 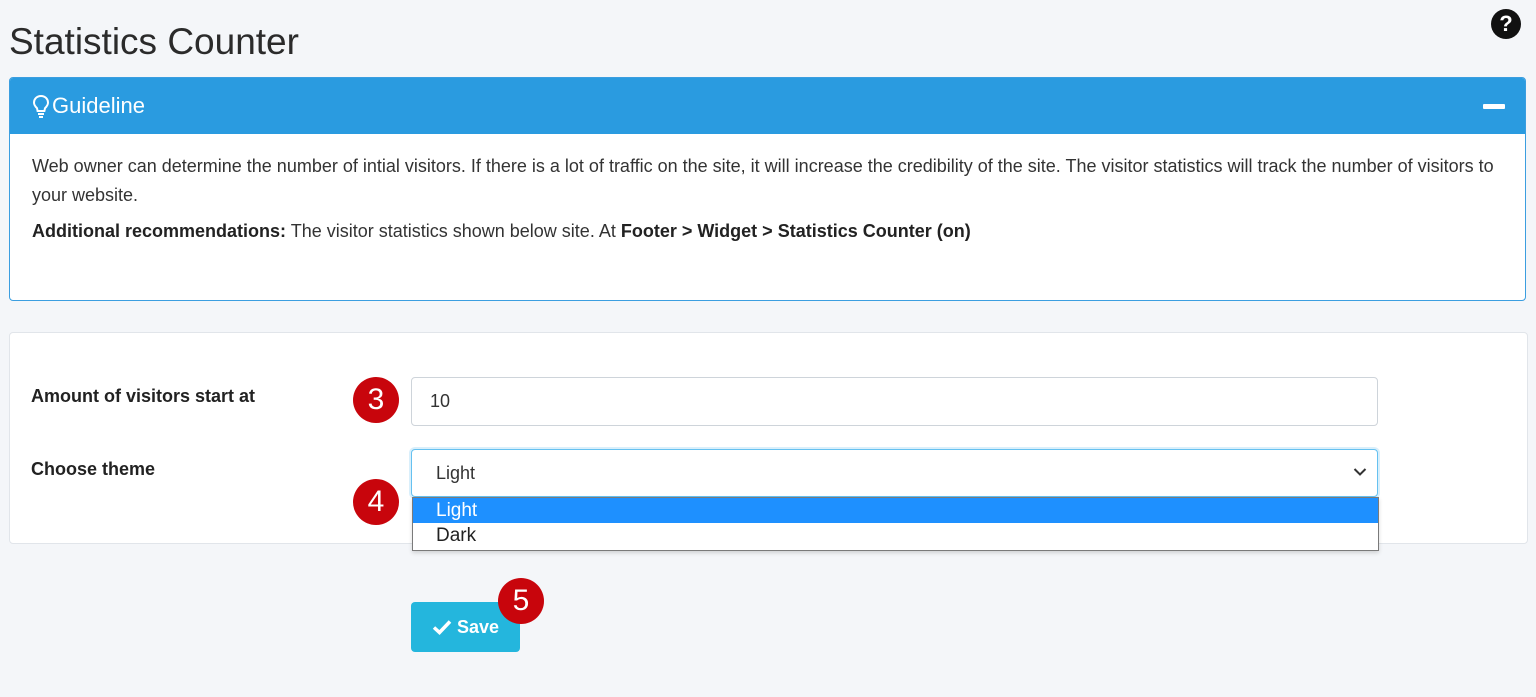 What do you see at coordinates (1494, 106) in the screenshot?
I see `collapse-button` at bounding box center [1494, 106].